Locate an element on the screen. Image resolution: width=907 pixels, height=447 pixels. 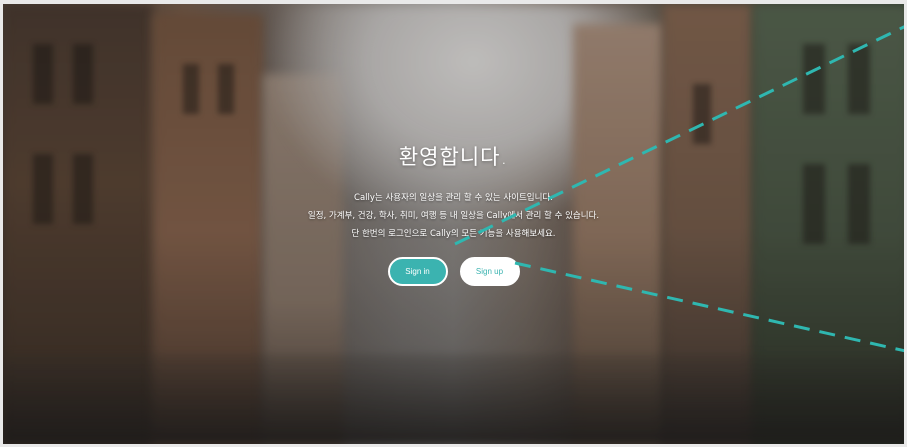
page-title: 환영합니다. is located at coordinates (453, 157).